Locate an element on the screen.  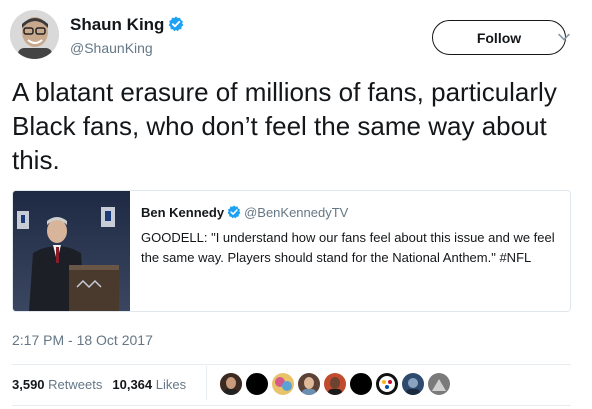
quoted-tweet-header: Ben Kennedy @BenKennedyTV is located at coordinates (244, 212).